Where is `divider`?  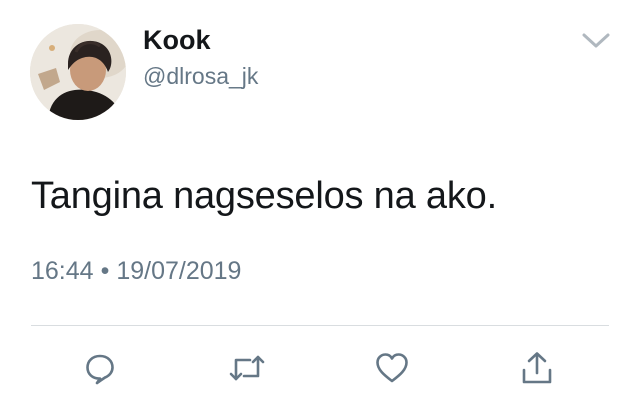 divider is located at coordinates (320, 325).